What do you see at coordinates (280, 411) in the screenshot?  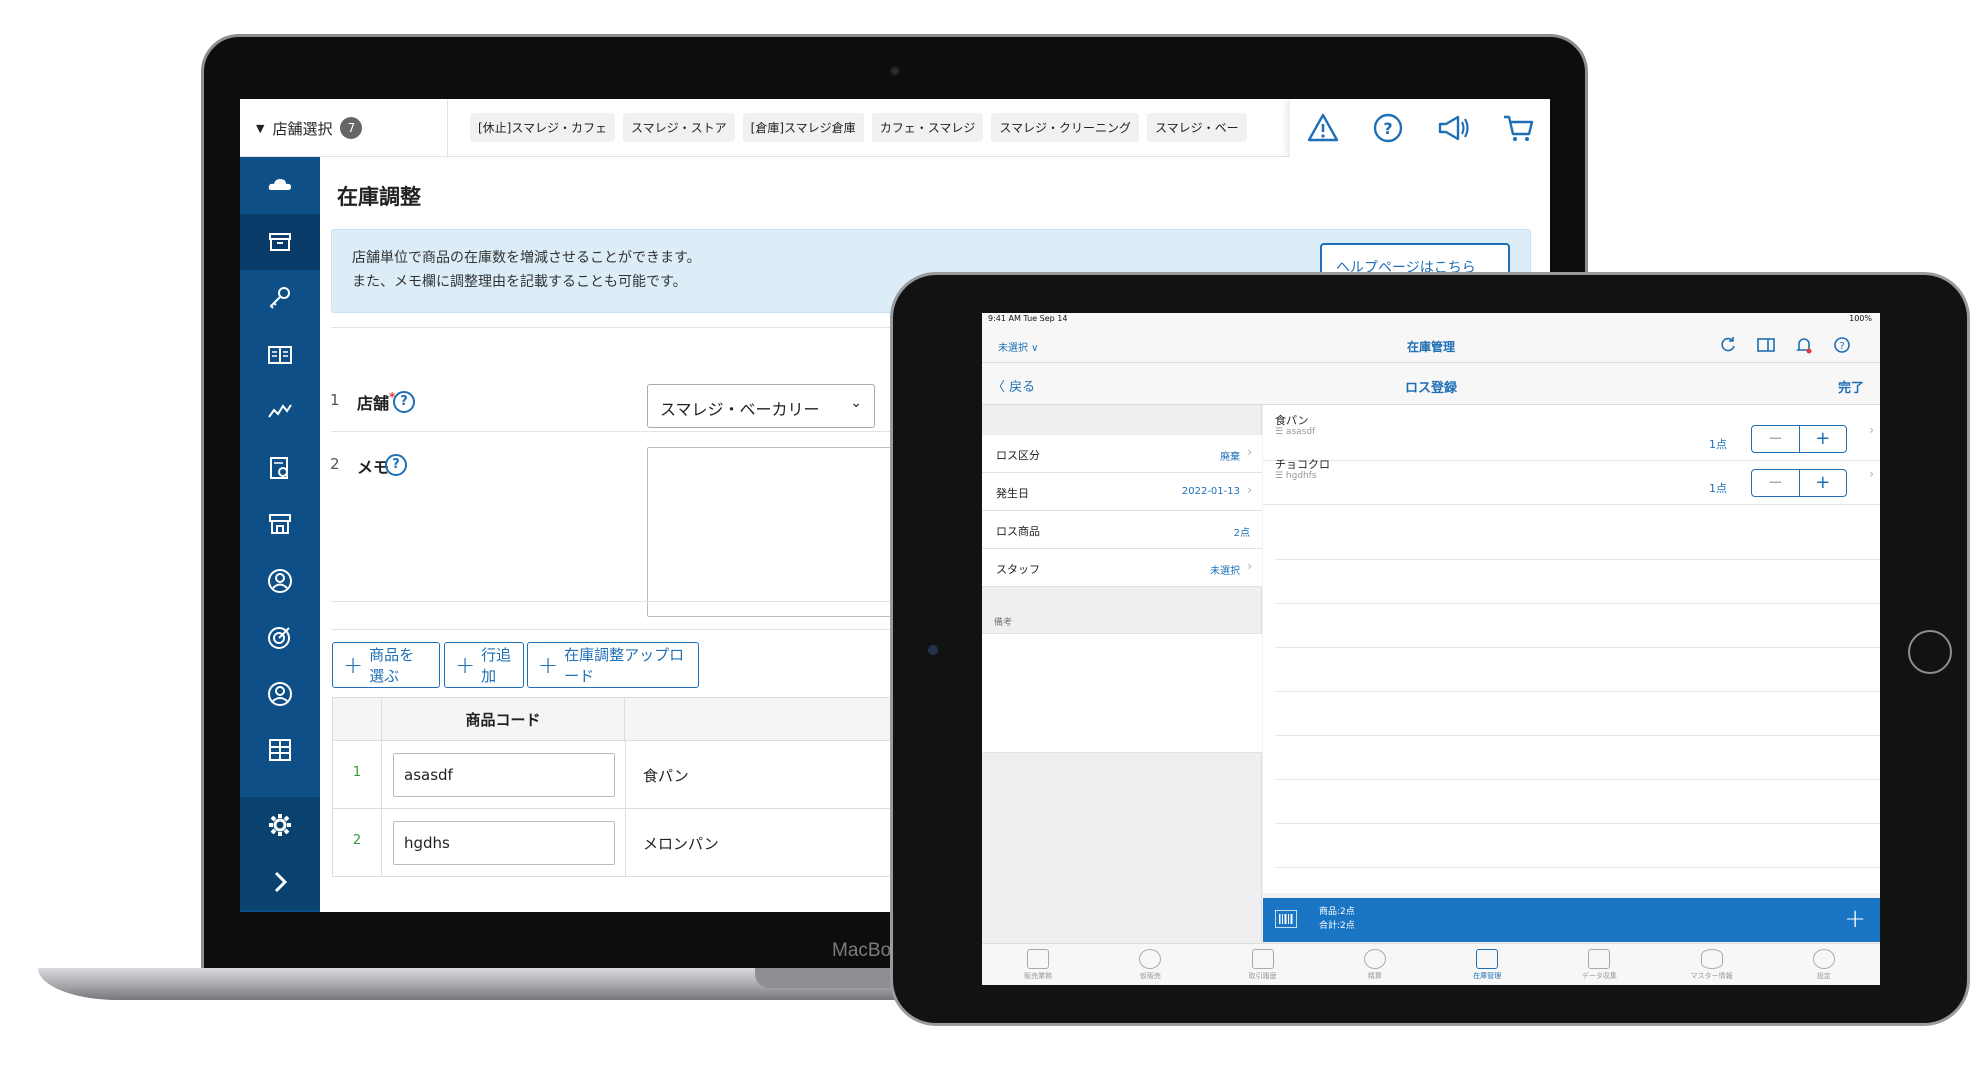 I see `sidebar-item-chart` at bounding box center [280, 411].